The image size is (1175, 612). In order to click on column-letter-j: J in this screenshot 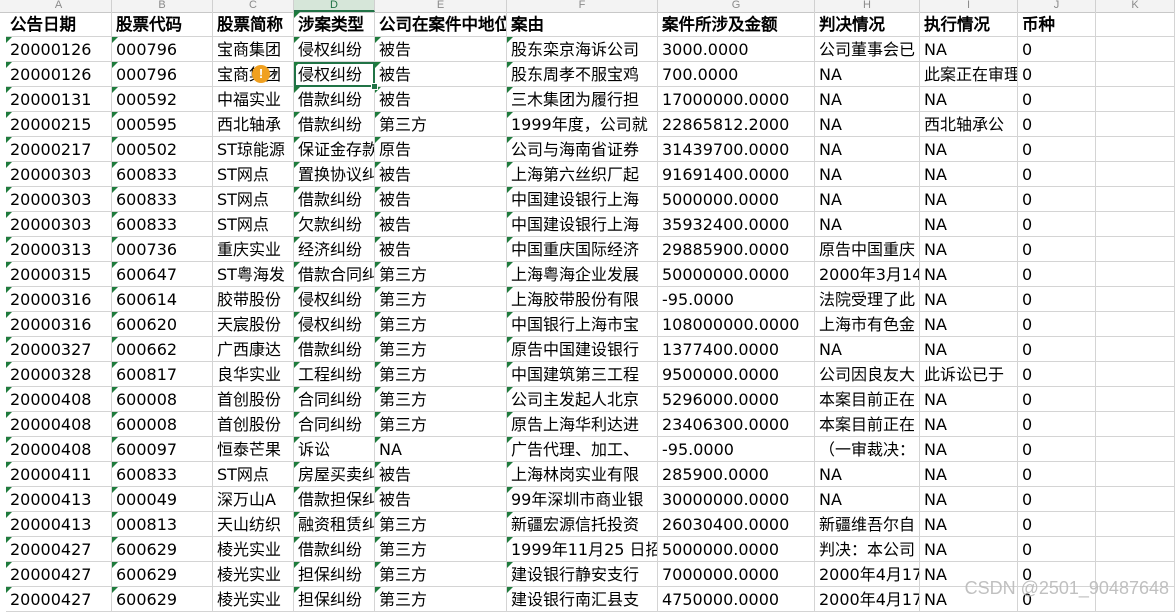, I will do `click(1057, 6)`.